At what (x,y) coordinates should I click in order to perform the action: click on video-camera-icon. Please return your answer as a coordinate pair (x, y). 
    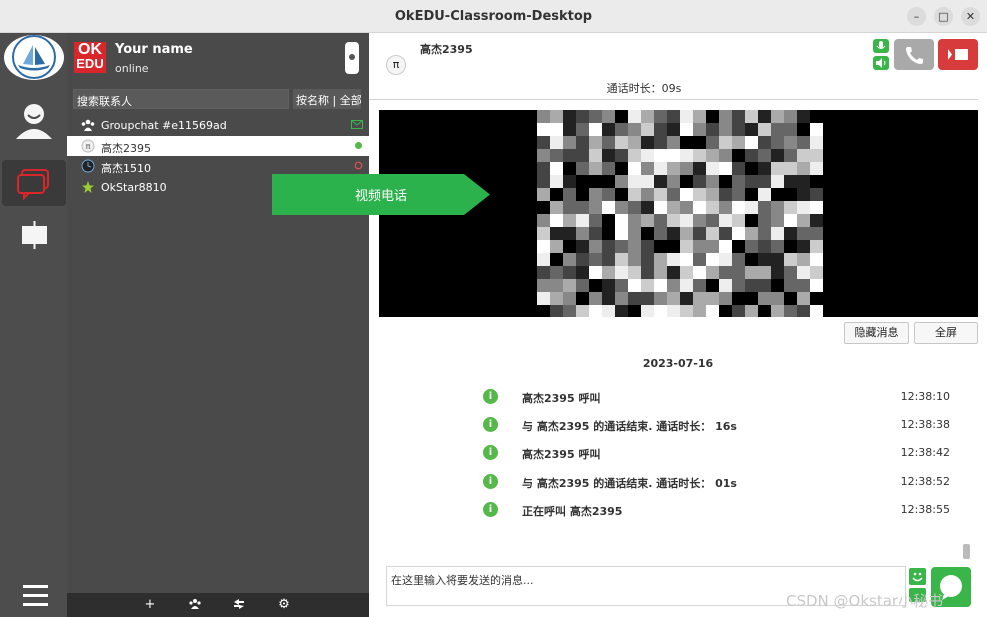
    Looking at the image, I should click on (958, 54).